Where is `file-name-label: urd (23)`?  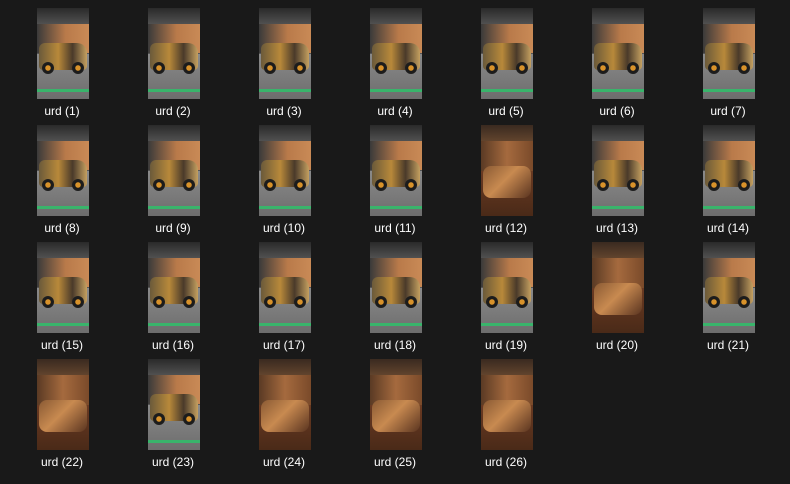 file-name-label: urd (23) is located at coordinates (173, 462).